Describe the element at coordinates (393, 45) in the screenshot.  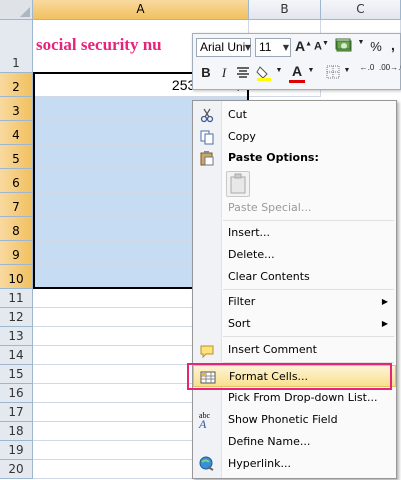
I see `comma-style-button: ,` at that location.